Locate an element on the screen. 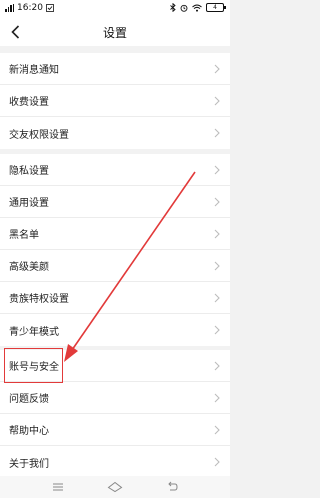 The height and width of the screenshot is (498, 320). row-help-center: 帮助中心 is located at coordinates (115, 430).